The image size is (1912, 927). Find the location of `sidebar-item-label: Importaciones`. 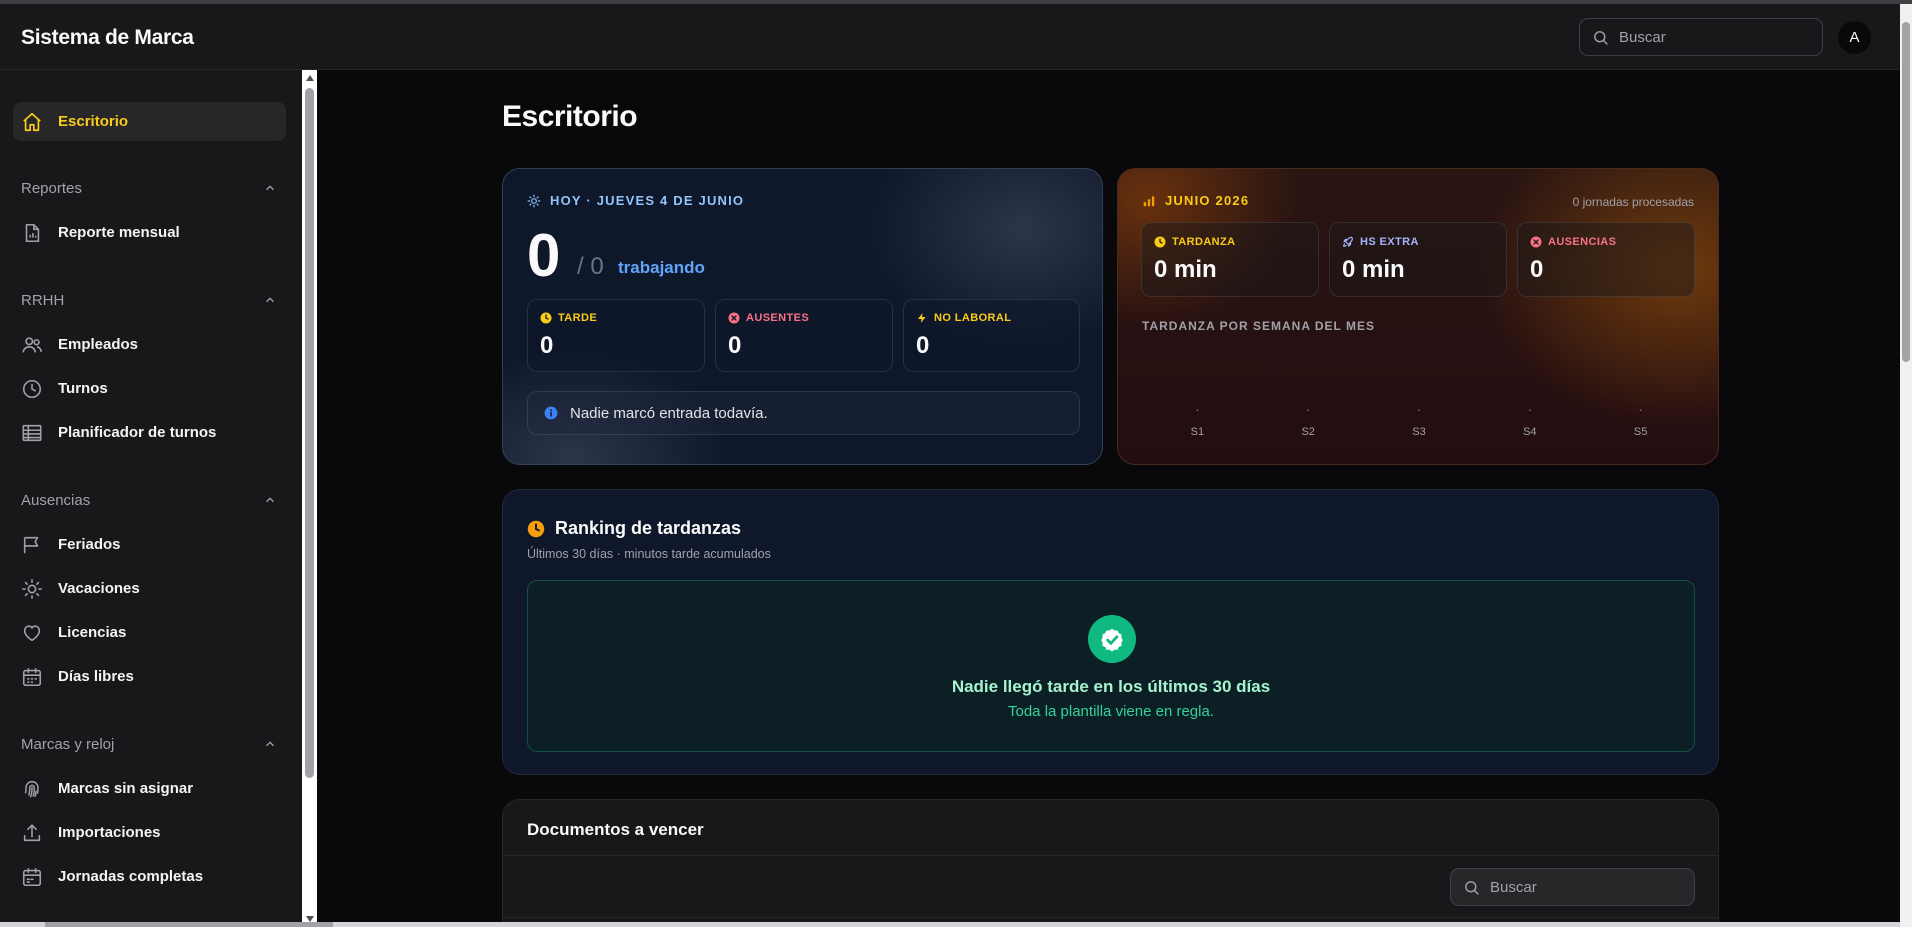

sidebar-item-label: Importaciones is located at coordinates (109, 832).